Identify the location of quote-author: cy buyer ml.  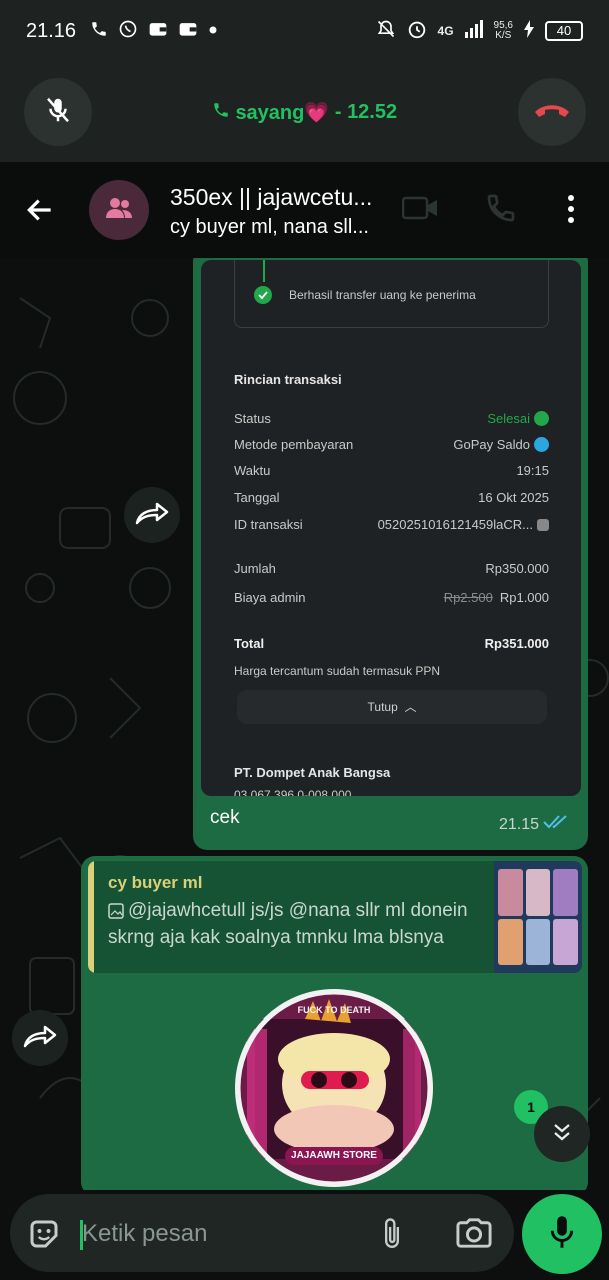
(155, 882).